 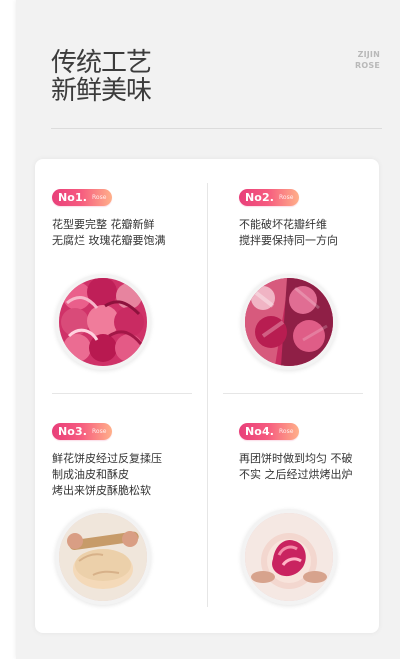 I want to click on step-3-number: No3., so click(x=72, y=431).